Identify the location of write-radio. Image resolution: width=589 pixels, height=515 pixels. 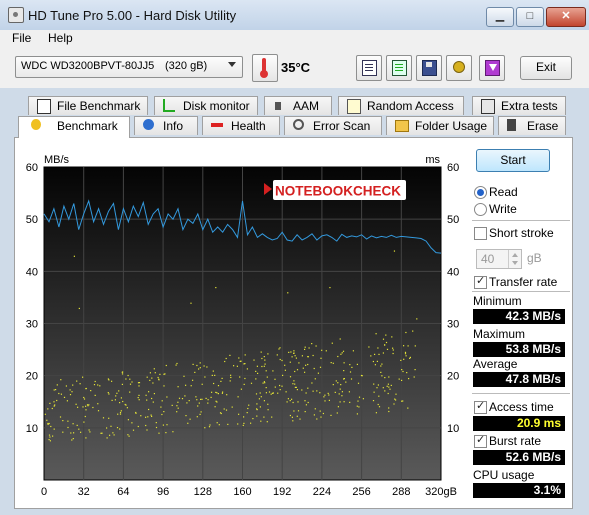
(480, 209).